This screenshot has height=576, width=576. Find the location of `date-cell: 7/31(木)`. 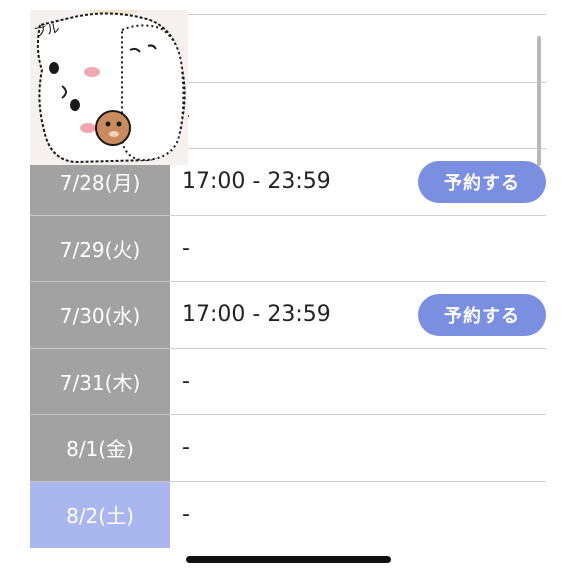

date-cell: 7/31(木) is located at coordinates (100, 381).